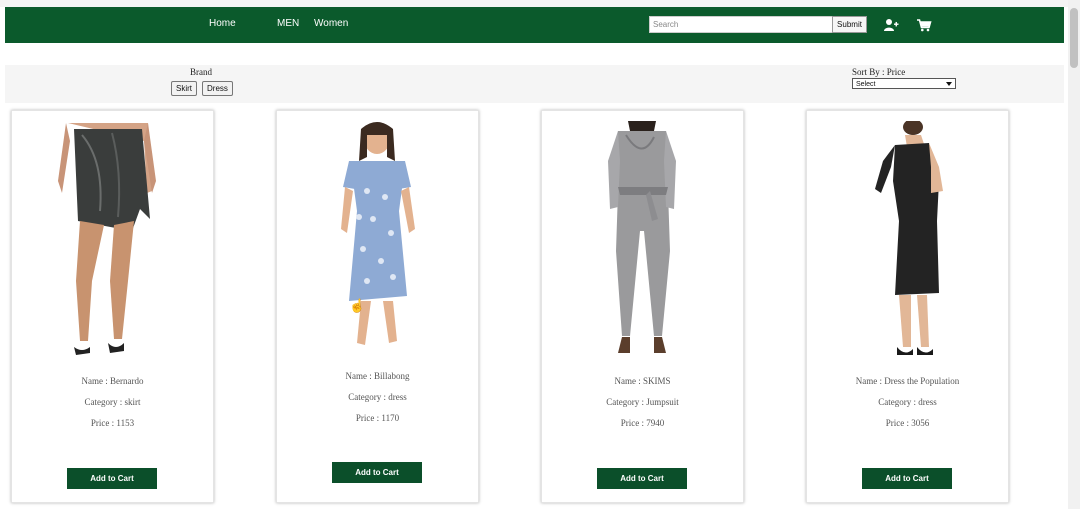 The height and width of the screenshot is (509, 1080). I want to click on browser-top-strip, so click(540, 3).